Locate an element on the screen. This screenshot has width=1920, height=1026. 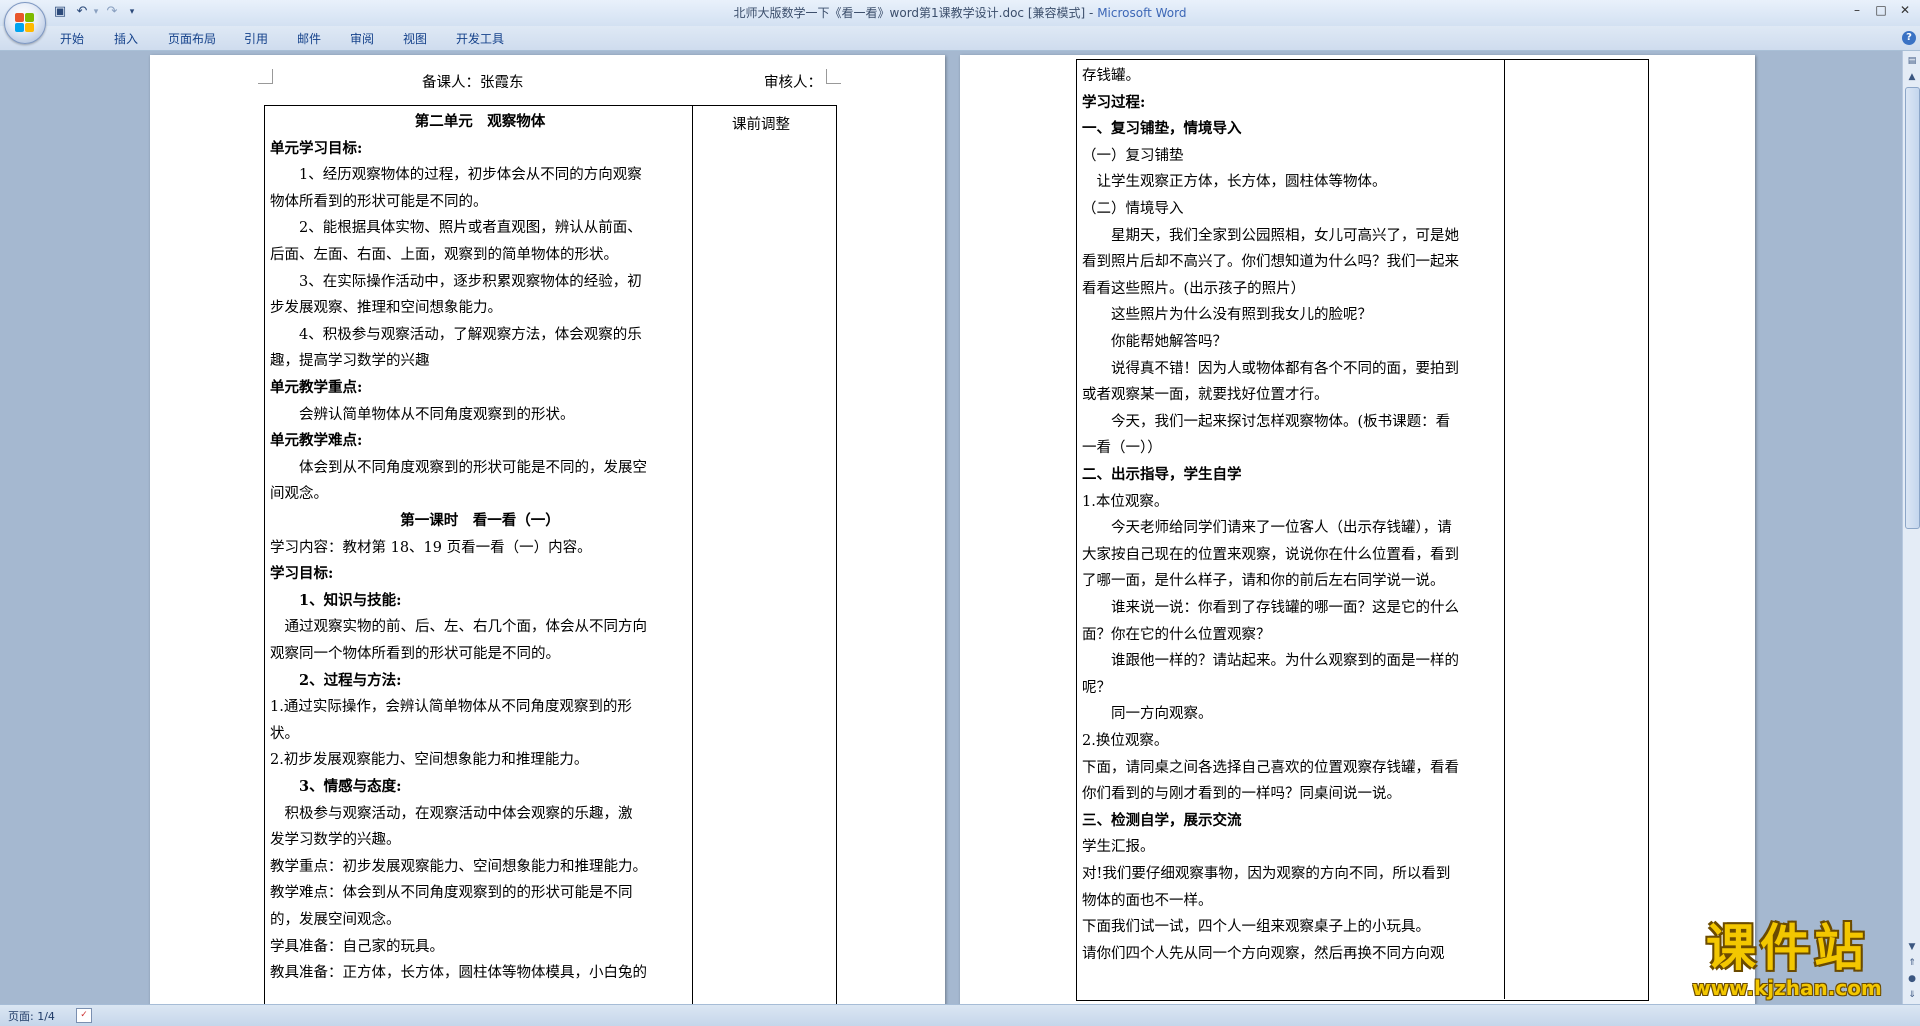
text-line: 3、在实际操作活动中，逐步积累观察物体的经验，初 is located at coordinates (470, 281).